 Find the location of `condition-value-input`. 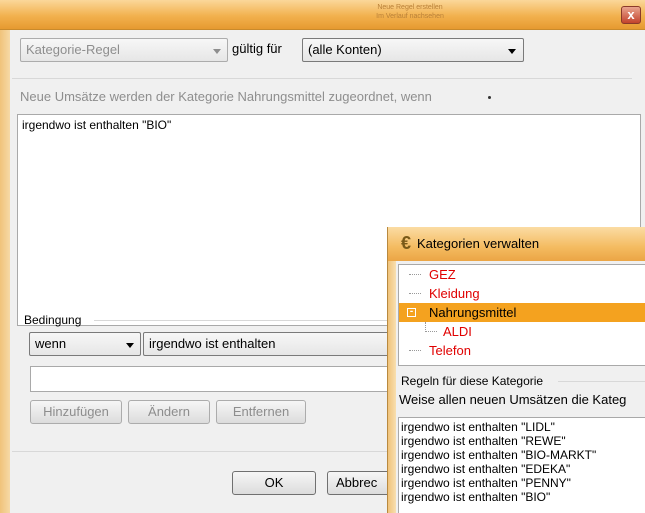

condition-value-input is located at coordinates (212, 379).